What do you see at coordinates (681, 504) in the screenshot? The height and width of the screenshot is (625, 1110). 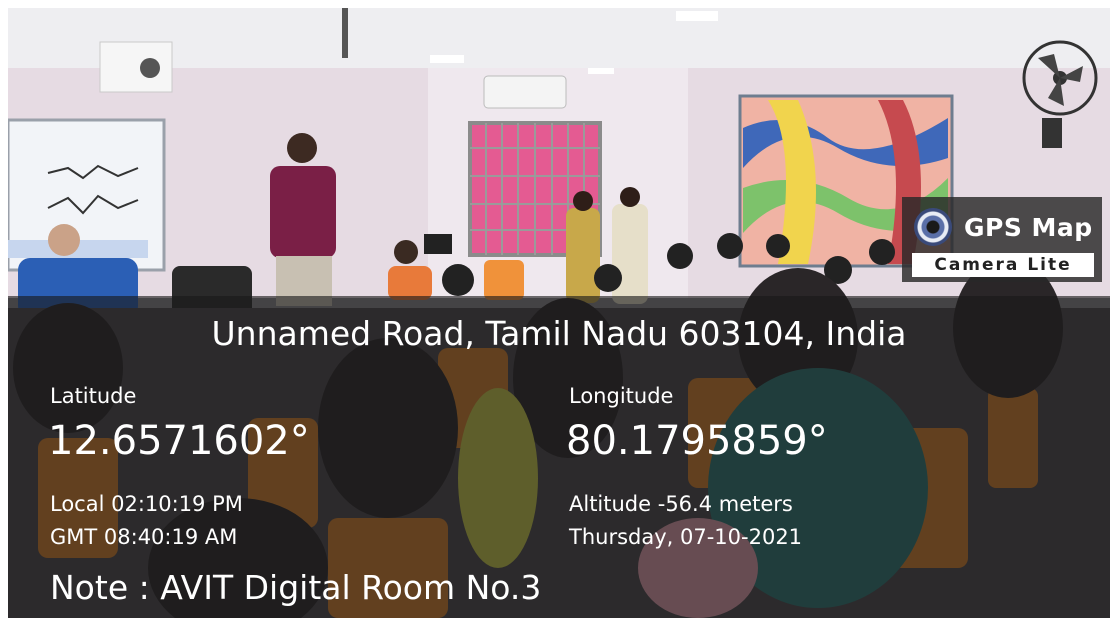 I see `altitude: Altitude -56.4 meters` at bounding box center [681, 504].